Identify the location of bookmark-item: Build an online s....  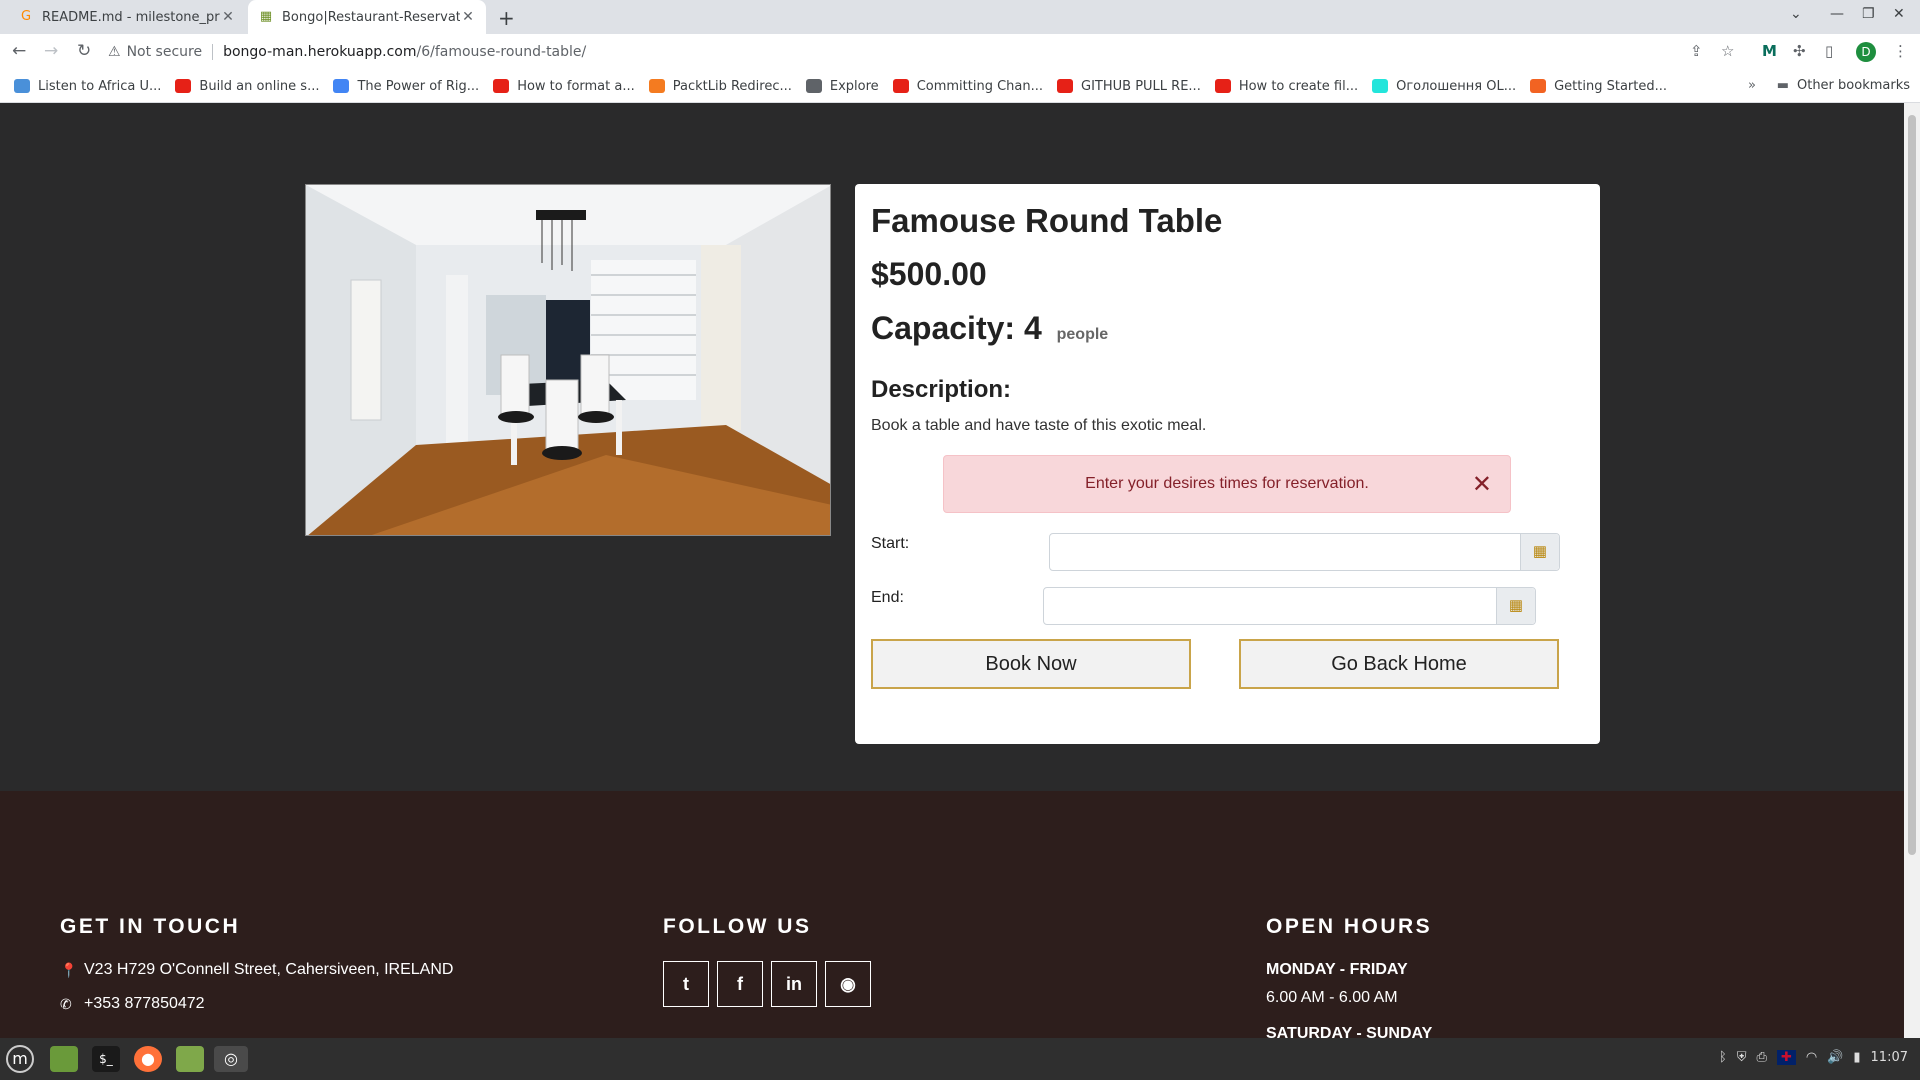
(247, 86).